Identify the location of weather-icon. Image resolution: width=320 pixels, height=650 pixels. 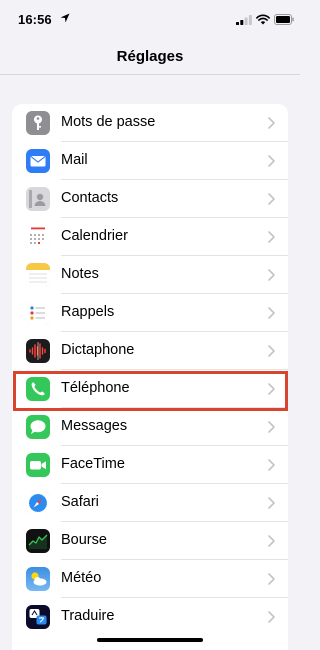
(38, 579).